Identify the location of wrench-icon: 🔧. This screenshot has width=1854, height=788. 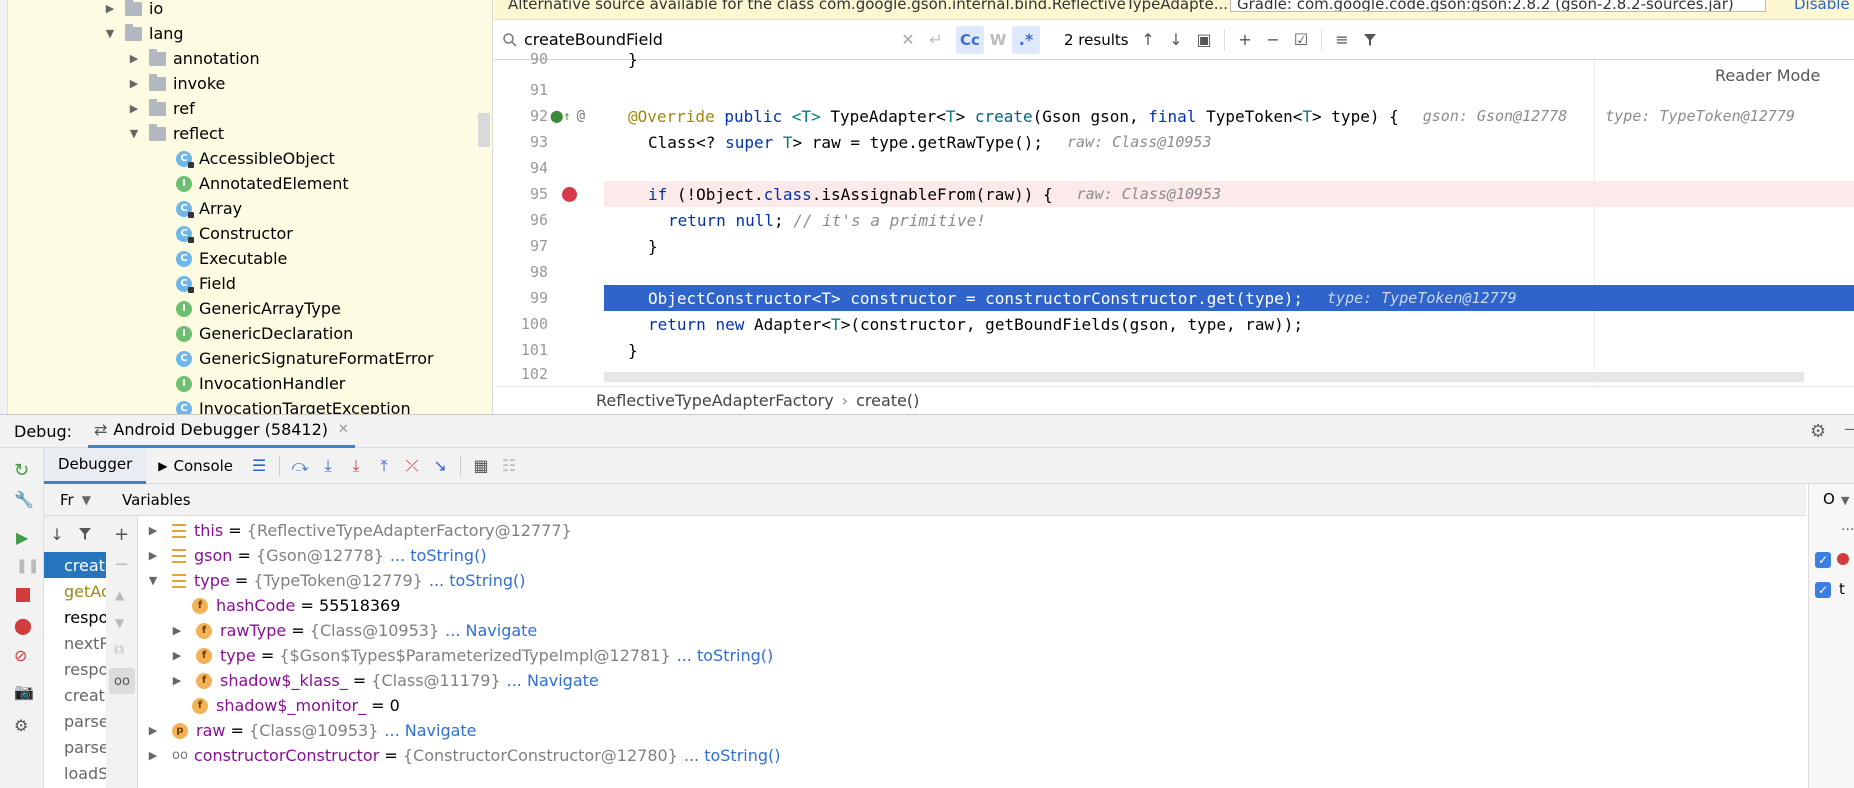
(24, 499).